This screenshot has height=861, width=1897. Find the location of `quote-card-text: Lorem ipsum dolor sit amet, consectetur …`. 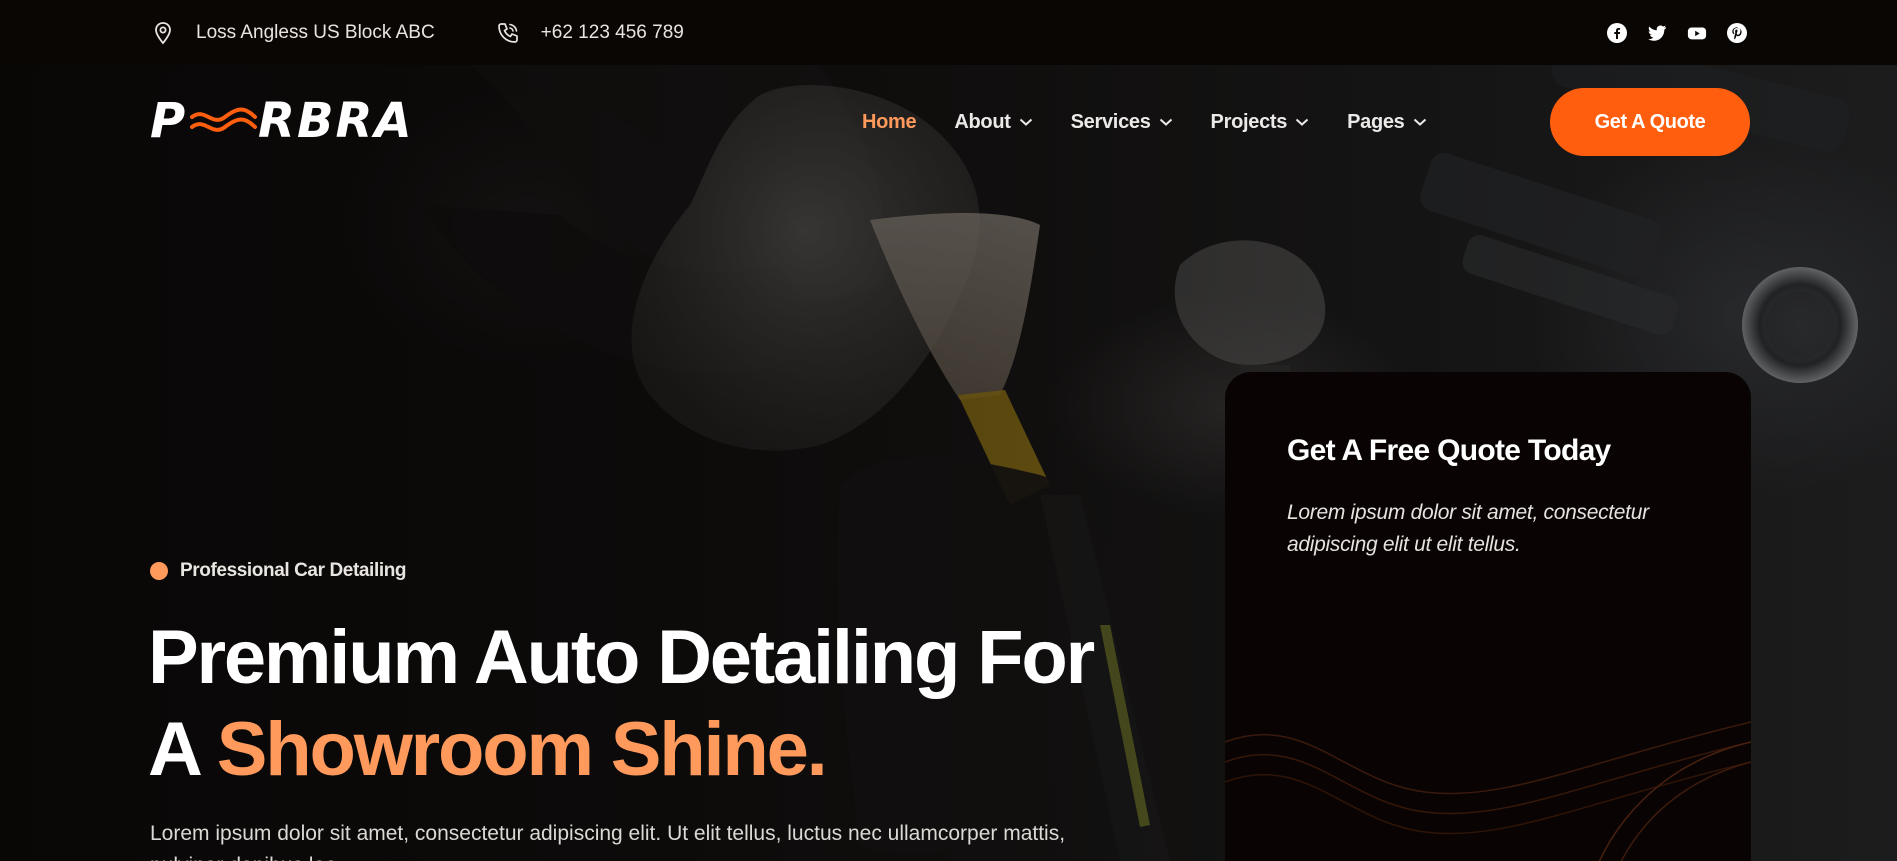

quote-card-text: Lorem ipsum dolor sit amet, consectetur … is located at coordinates (1468, 528).